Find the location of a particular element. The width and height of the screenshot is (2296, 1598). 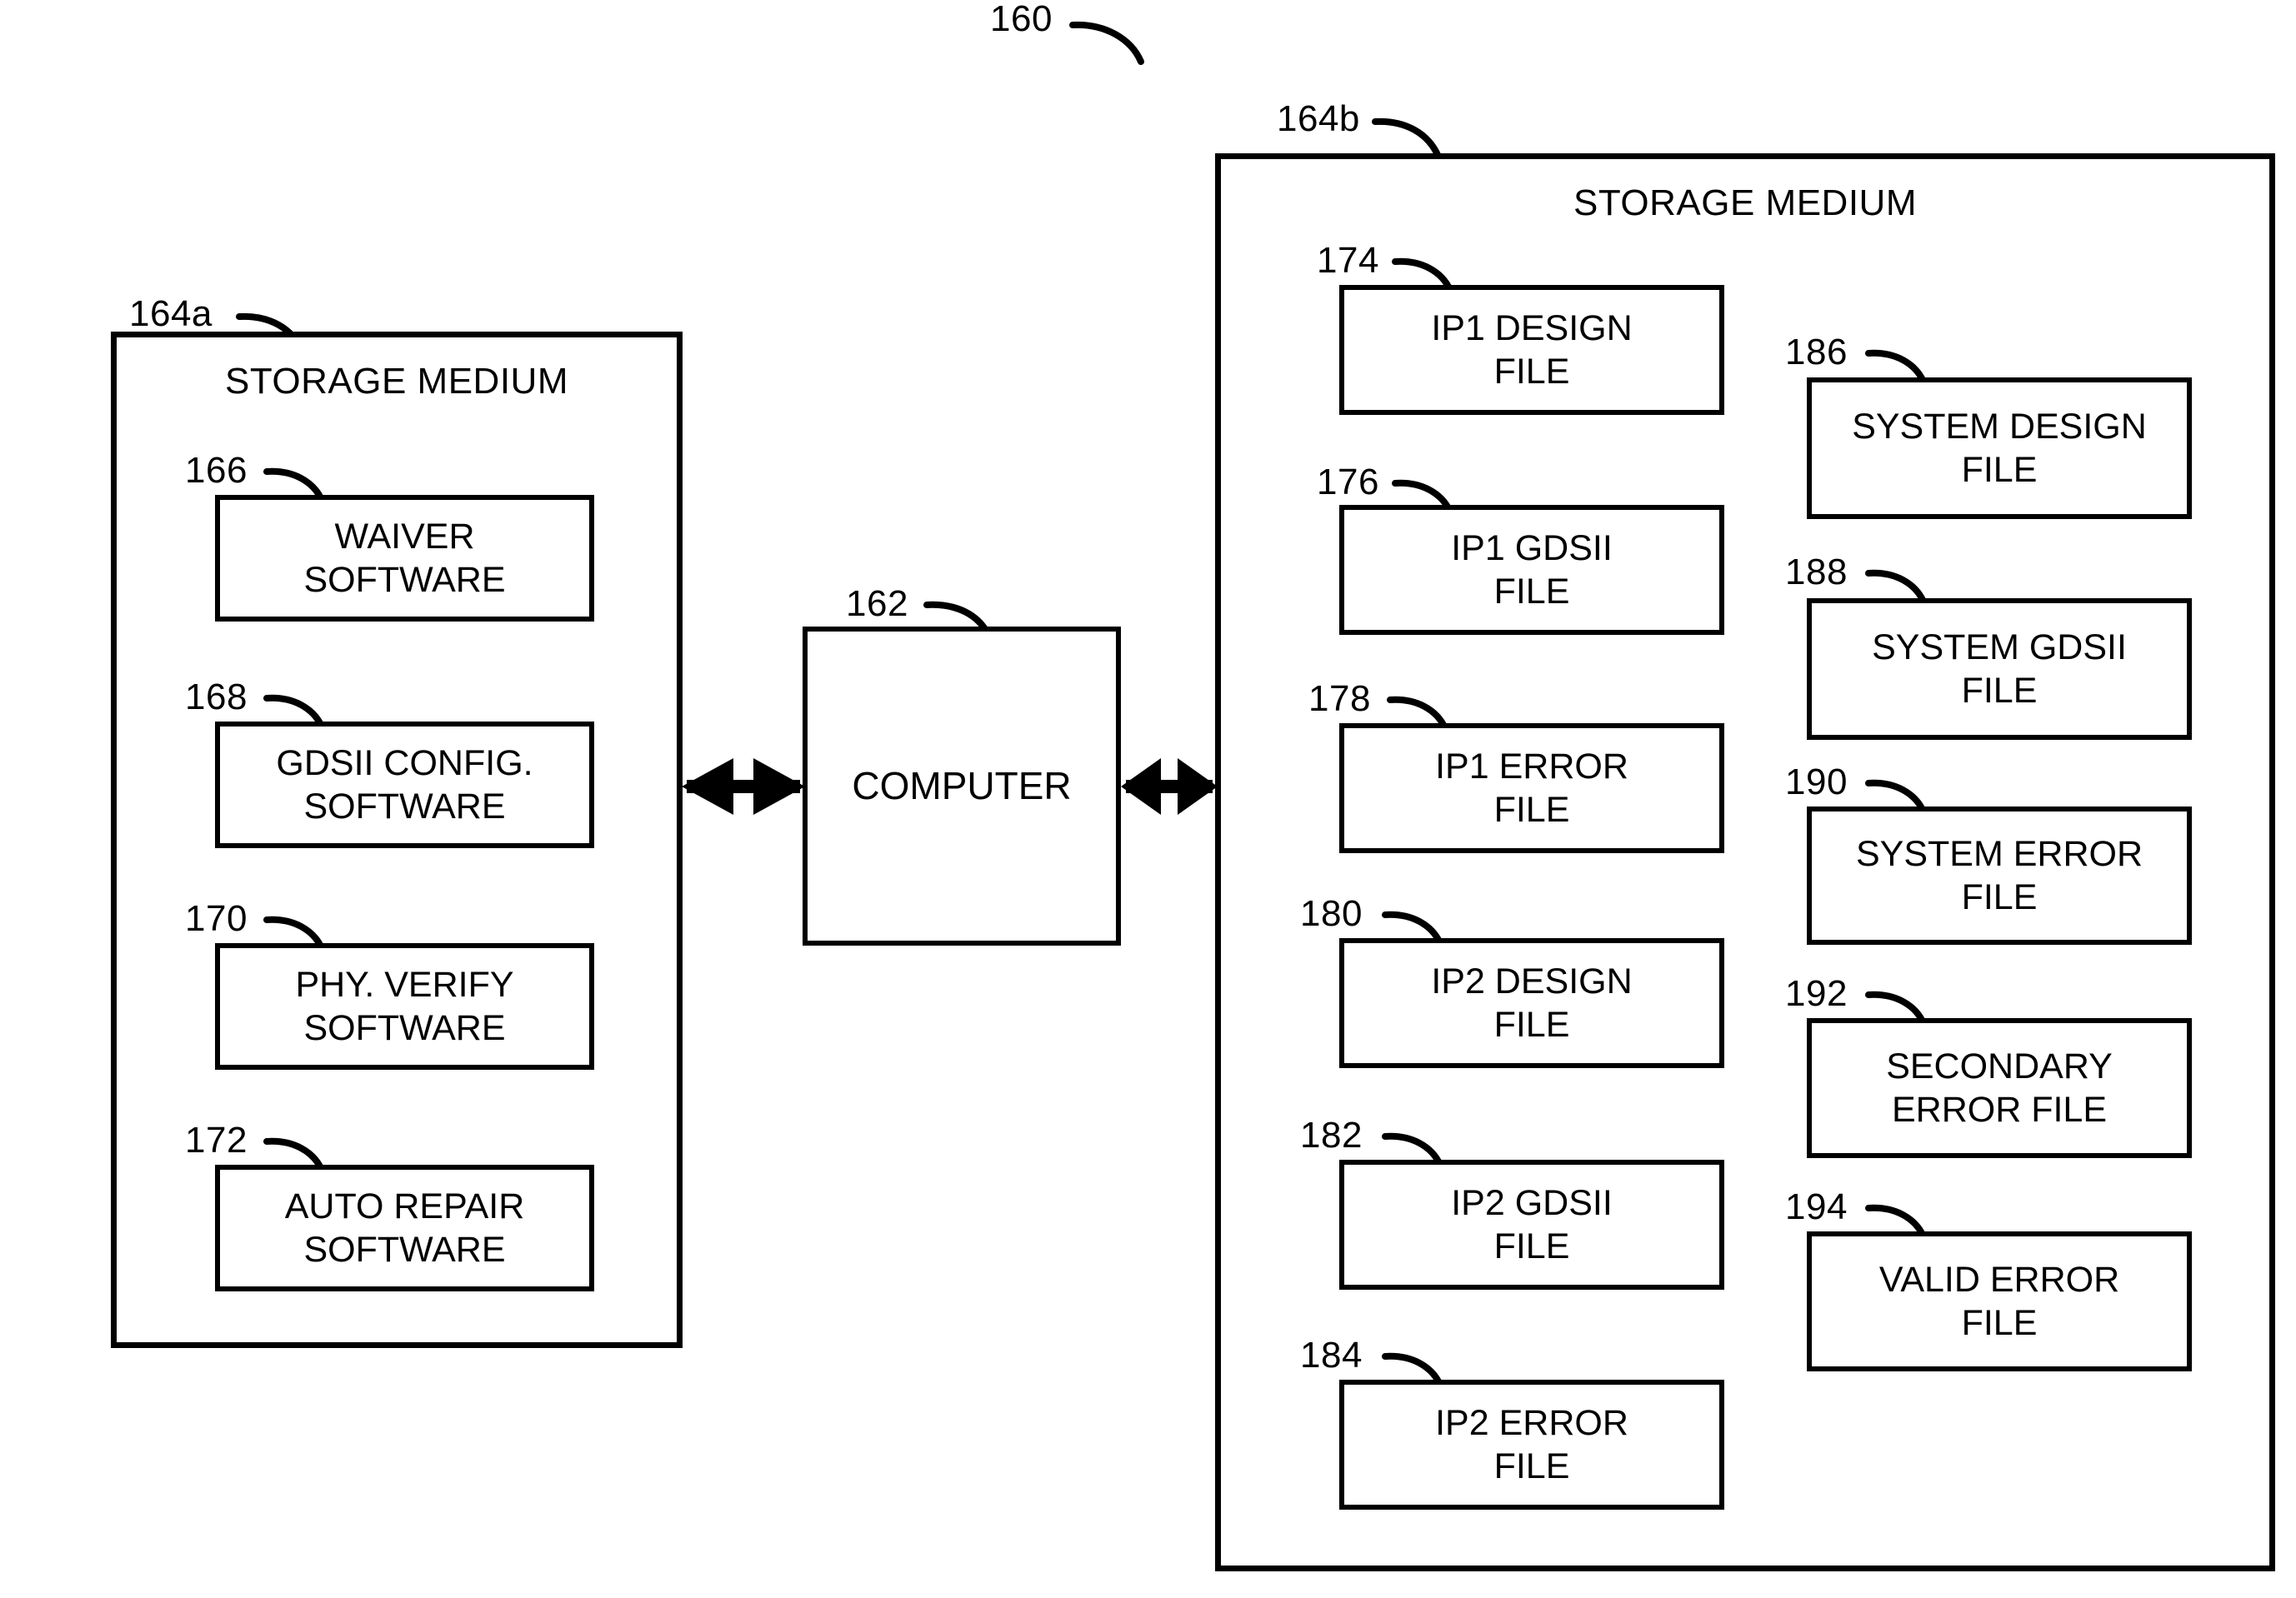

figure-ref-160-leader-icon is located at coordinates (1106, 43).